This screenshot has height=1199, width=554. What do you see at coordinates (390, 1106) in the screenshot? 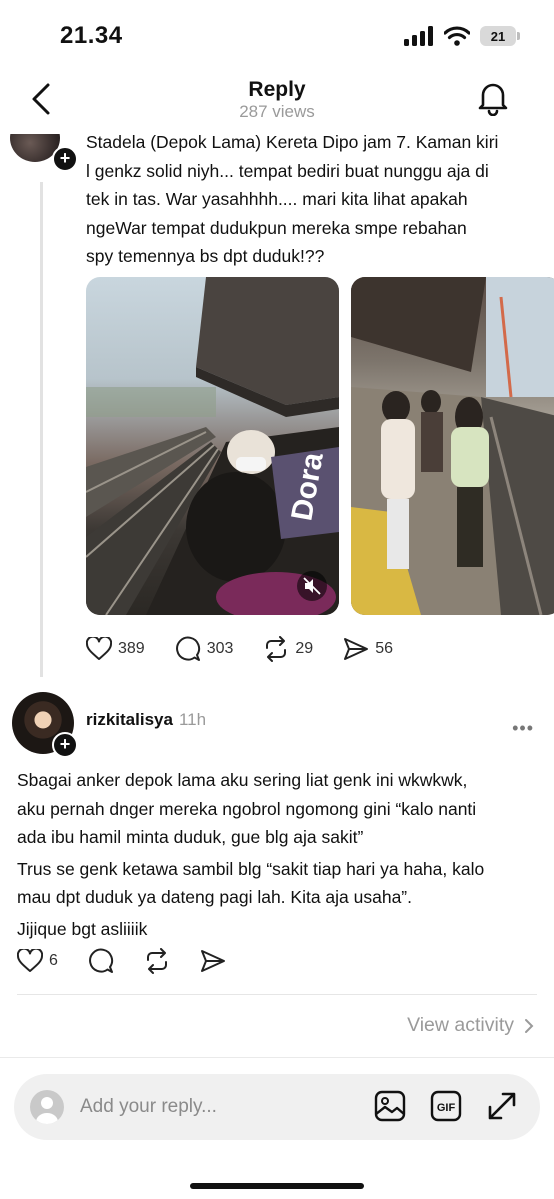
I see `image-icon` at bounding box center [390, 1106].